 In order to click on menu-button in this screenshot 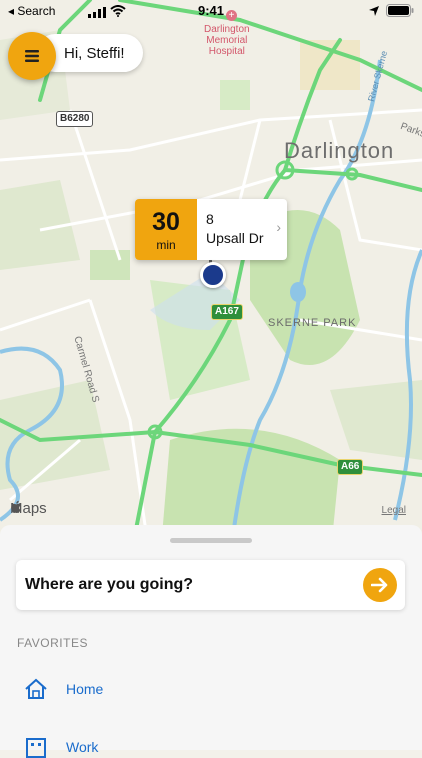, I will do `click(32, 56)`.